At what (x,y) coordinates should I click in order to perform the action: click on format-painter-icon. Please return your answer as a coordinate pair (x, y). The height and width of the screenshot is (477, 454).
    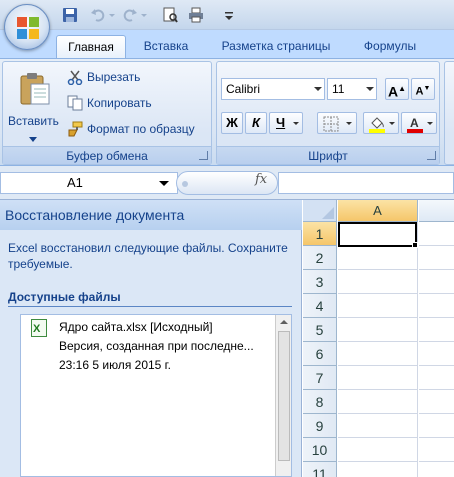
    Looking at the image, I should click on (75, 129).